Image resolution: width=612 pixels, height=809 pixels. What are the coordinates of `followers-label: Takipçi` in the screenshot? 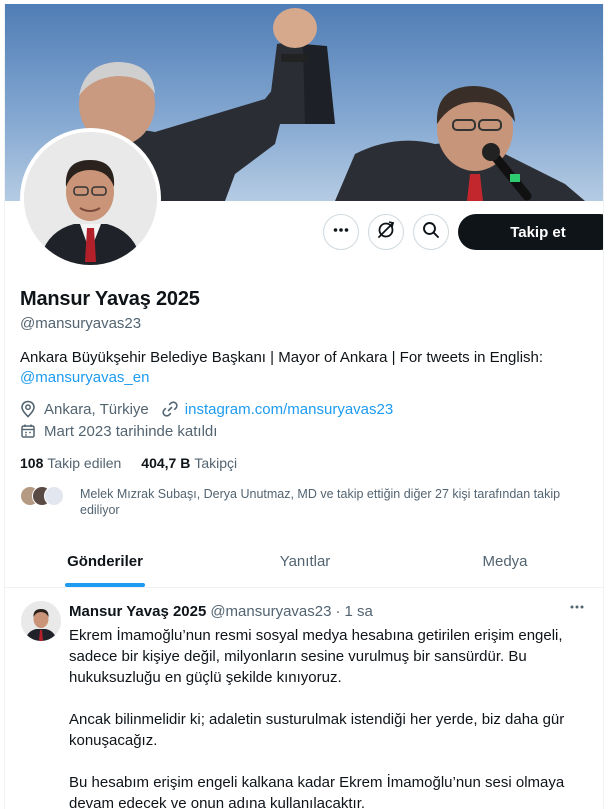 It's located at (216, 463).